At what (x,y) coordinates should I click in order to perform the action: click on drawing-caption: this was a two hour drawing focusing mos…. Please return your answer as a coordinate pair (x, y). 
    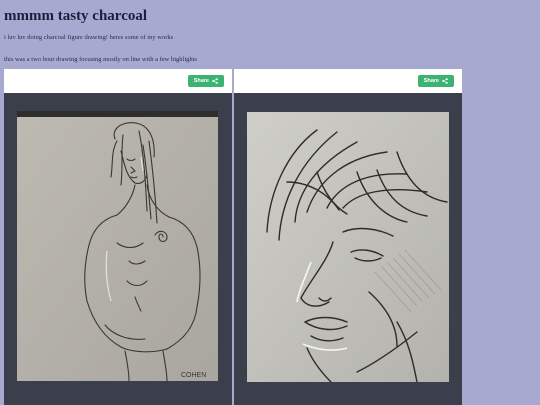
    Looking at the image, I should click on (100, 59).